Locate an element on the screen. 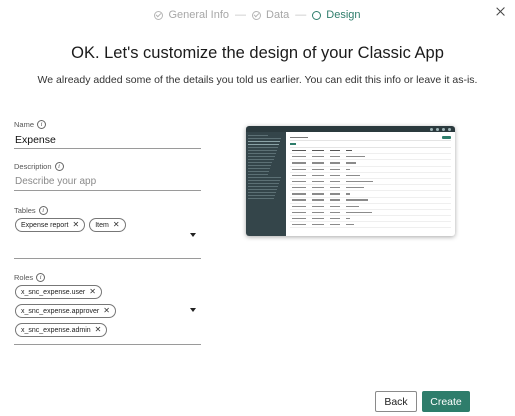 Image resolution: width=515 pixels, height=416 pixels. chip-label: x_snc_expense.user is located at coordinates (53, 292).